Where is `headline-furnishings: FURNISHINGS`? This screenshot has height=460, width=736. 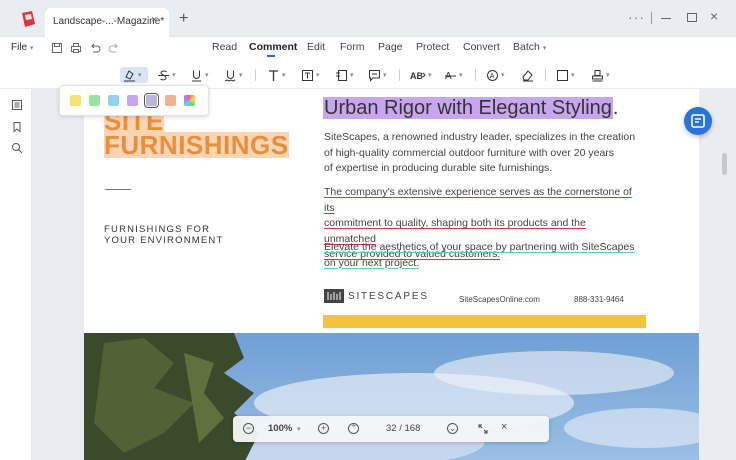
headline-furnishings: FURNISHINGS is located at coordinates (196, 145).